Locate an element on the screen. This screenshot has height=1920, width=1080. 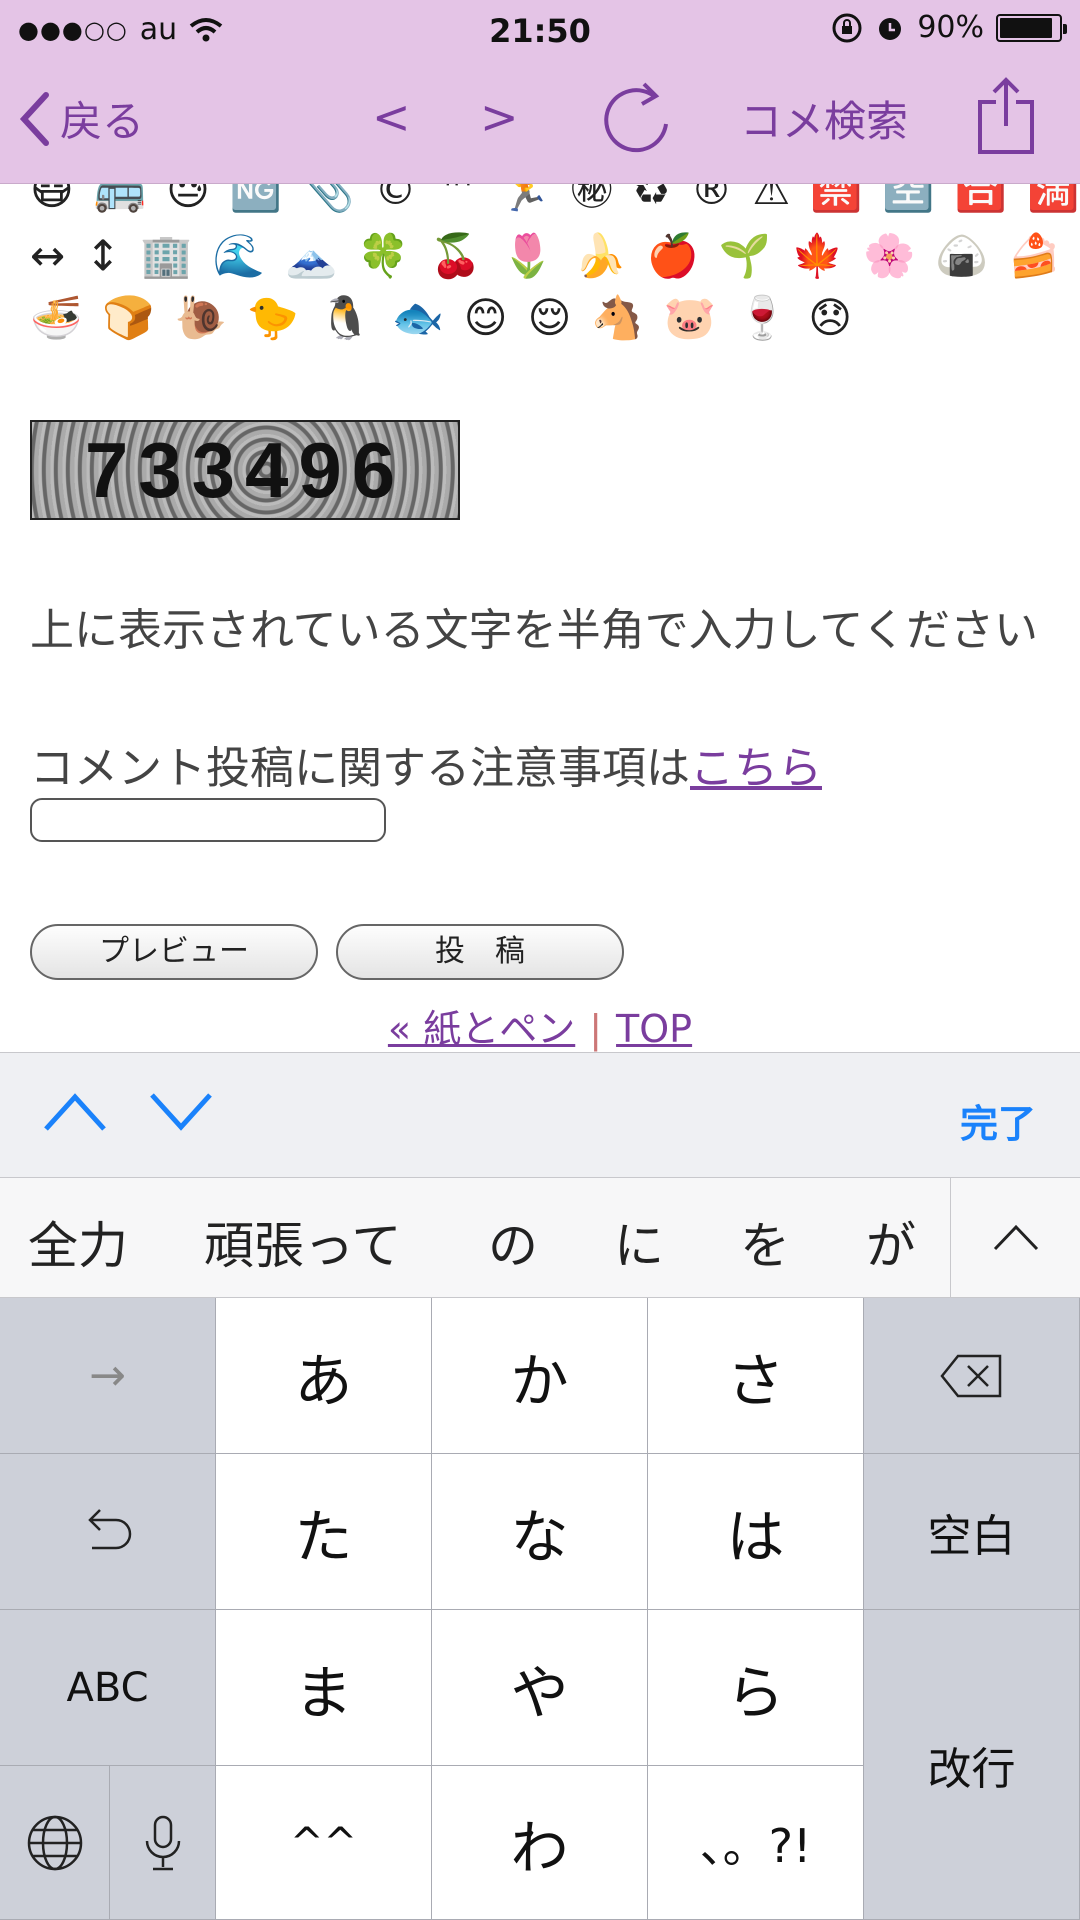
emoji-item: 😓 is located at coordinates (188, 198).